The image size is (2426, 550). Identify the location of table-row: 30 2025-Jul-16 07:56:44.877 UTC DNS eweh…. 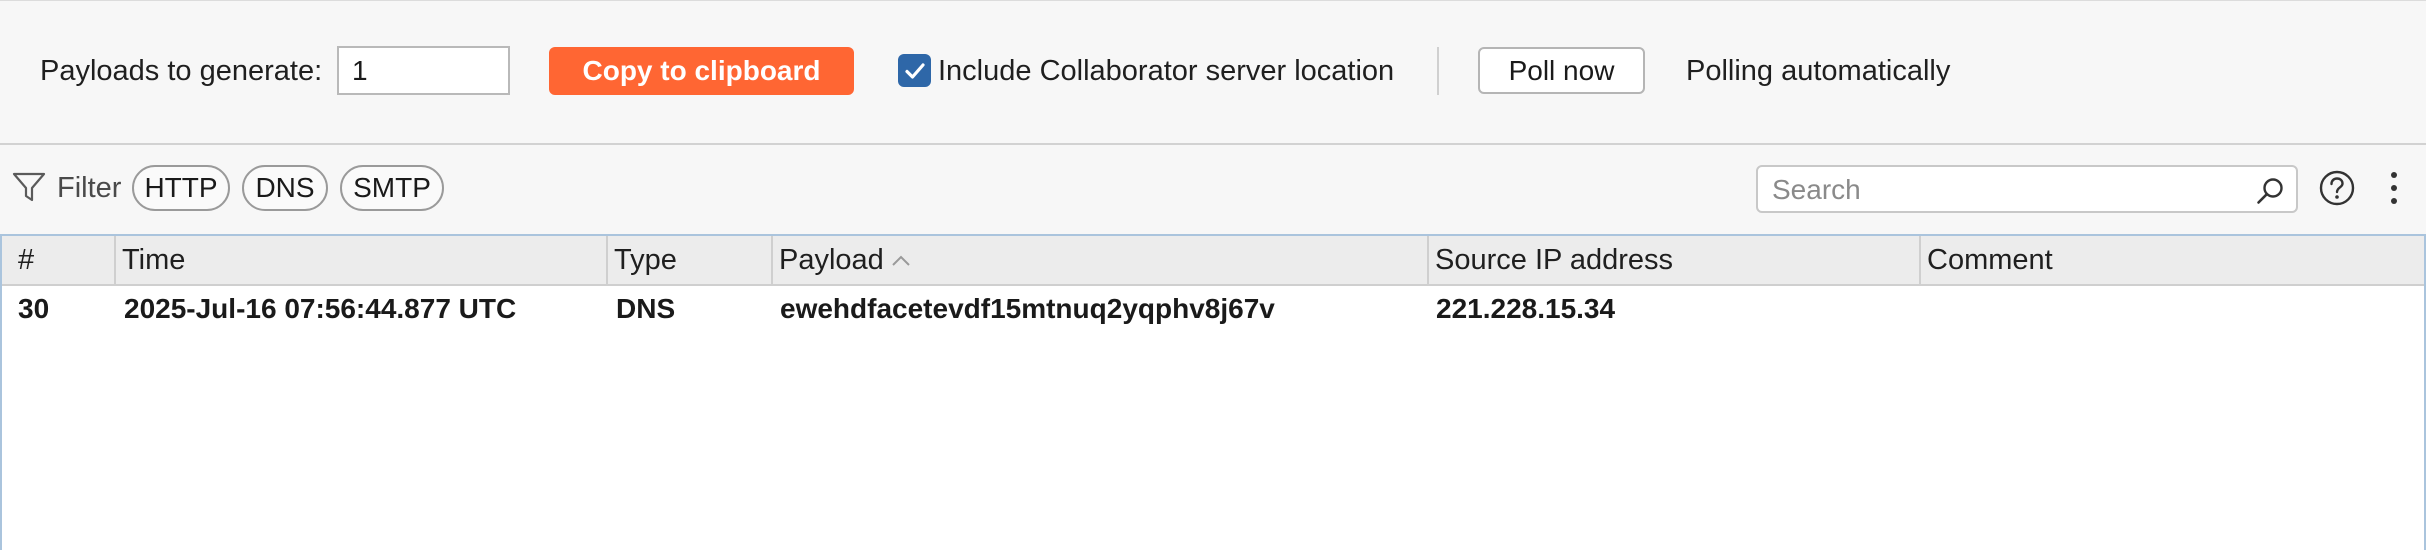
(1213, 309).